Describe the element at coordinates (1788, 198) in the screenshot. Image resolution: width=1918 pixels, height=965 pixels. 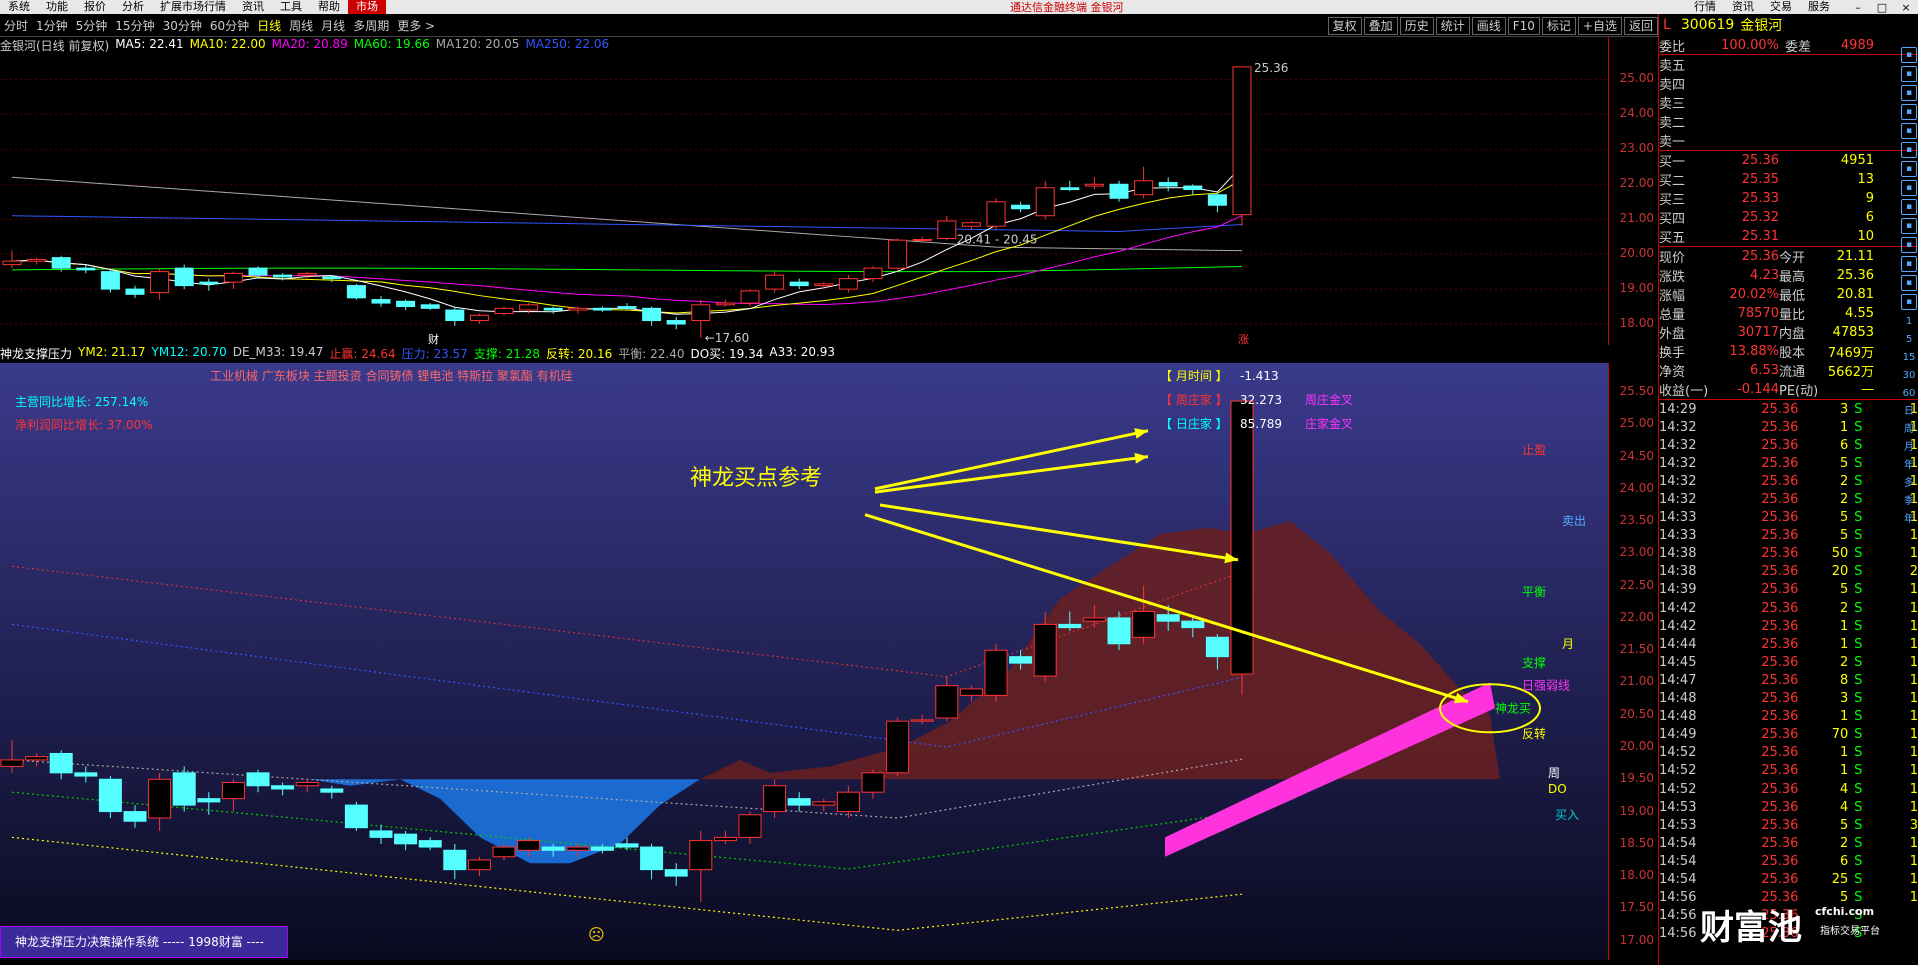
I see `buy-row: 买三 25.33 9` at that location.